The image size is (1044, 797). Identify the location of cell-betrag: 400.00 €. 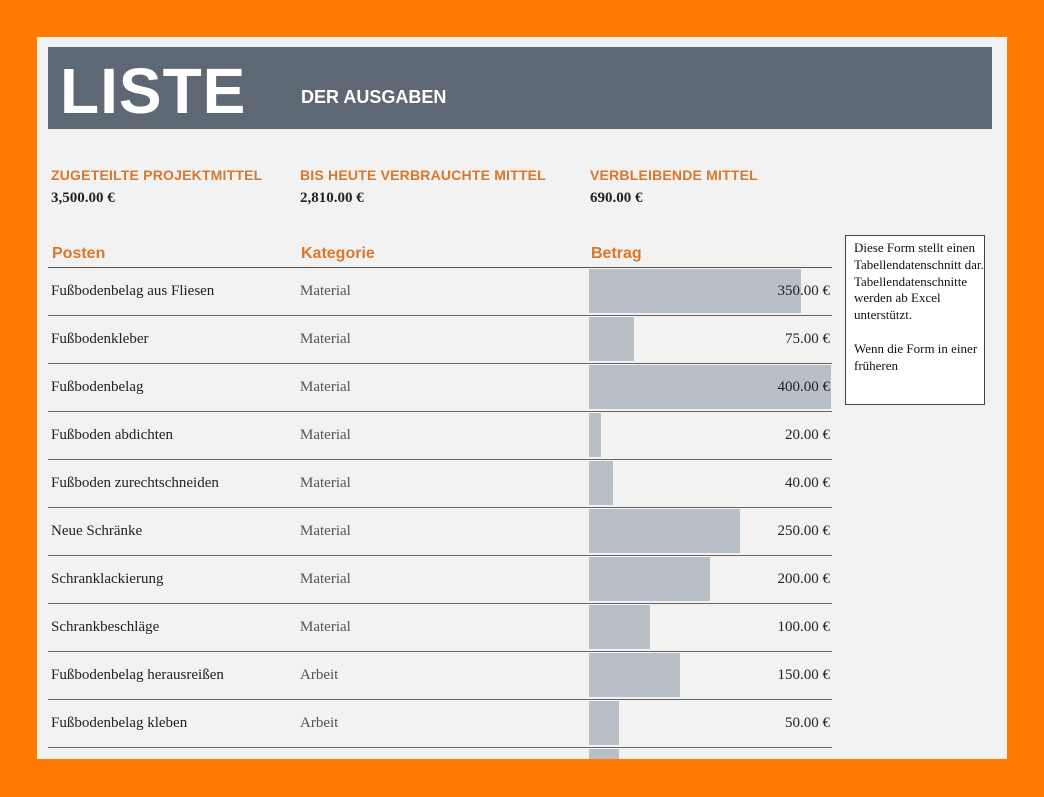
(804, 387).